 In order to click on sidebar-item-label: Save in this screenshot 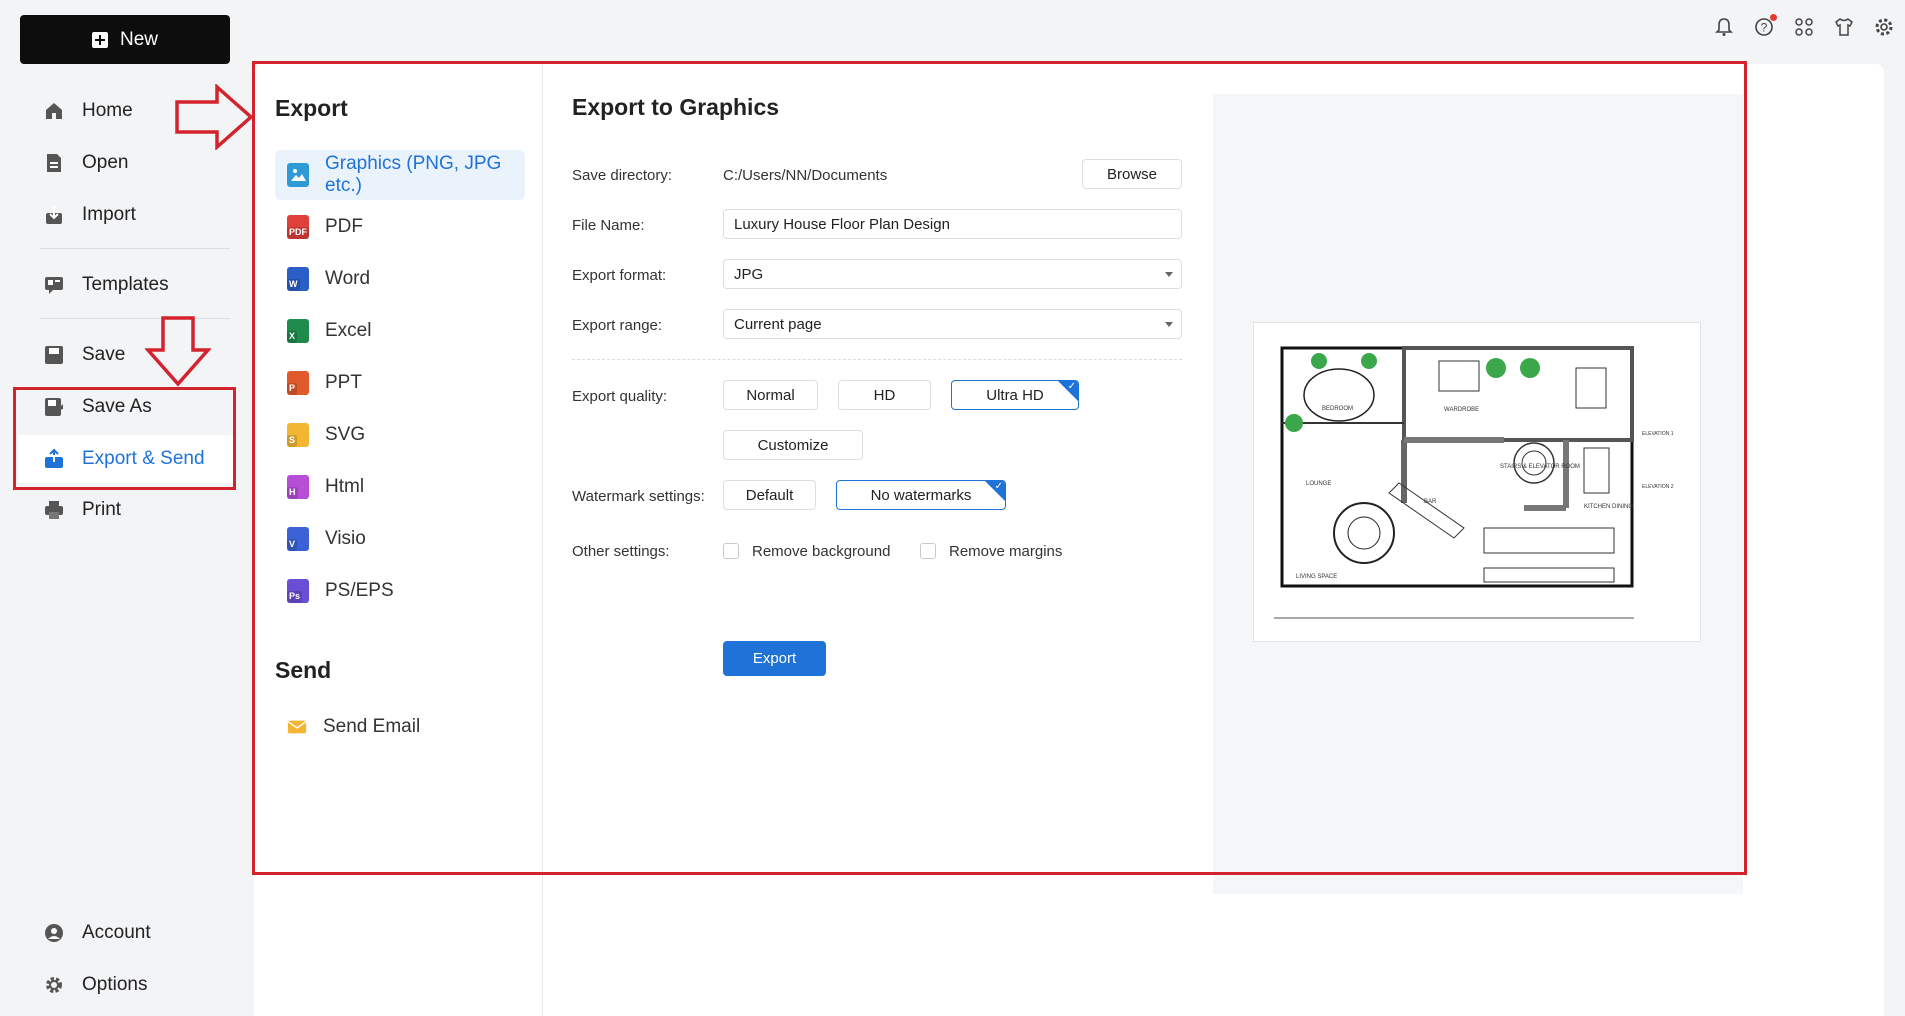, I will do `click(104, 354)`.